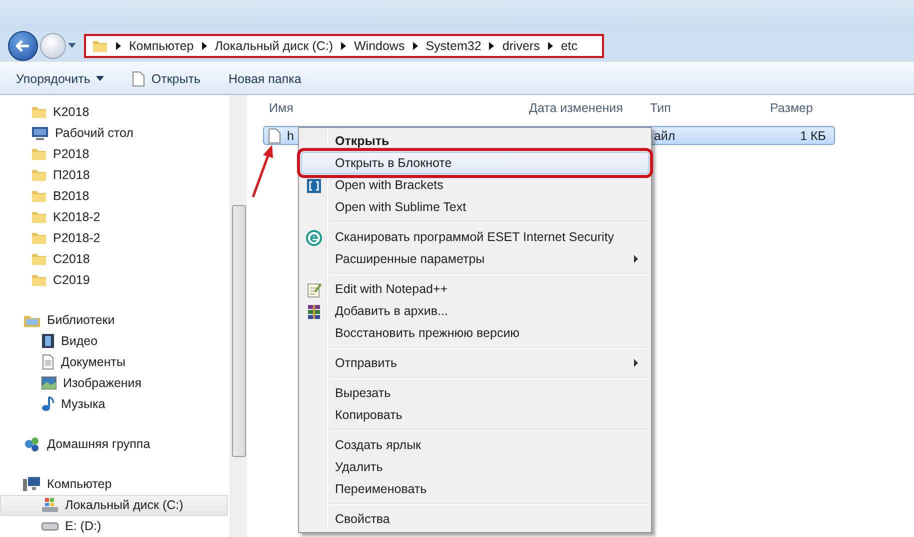 The image size is (914, 537). Describe the element at coordinates (475, 289) in the screenshot. I see `menu-item: Edit with Notepad++` at that location.